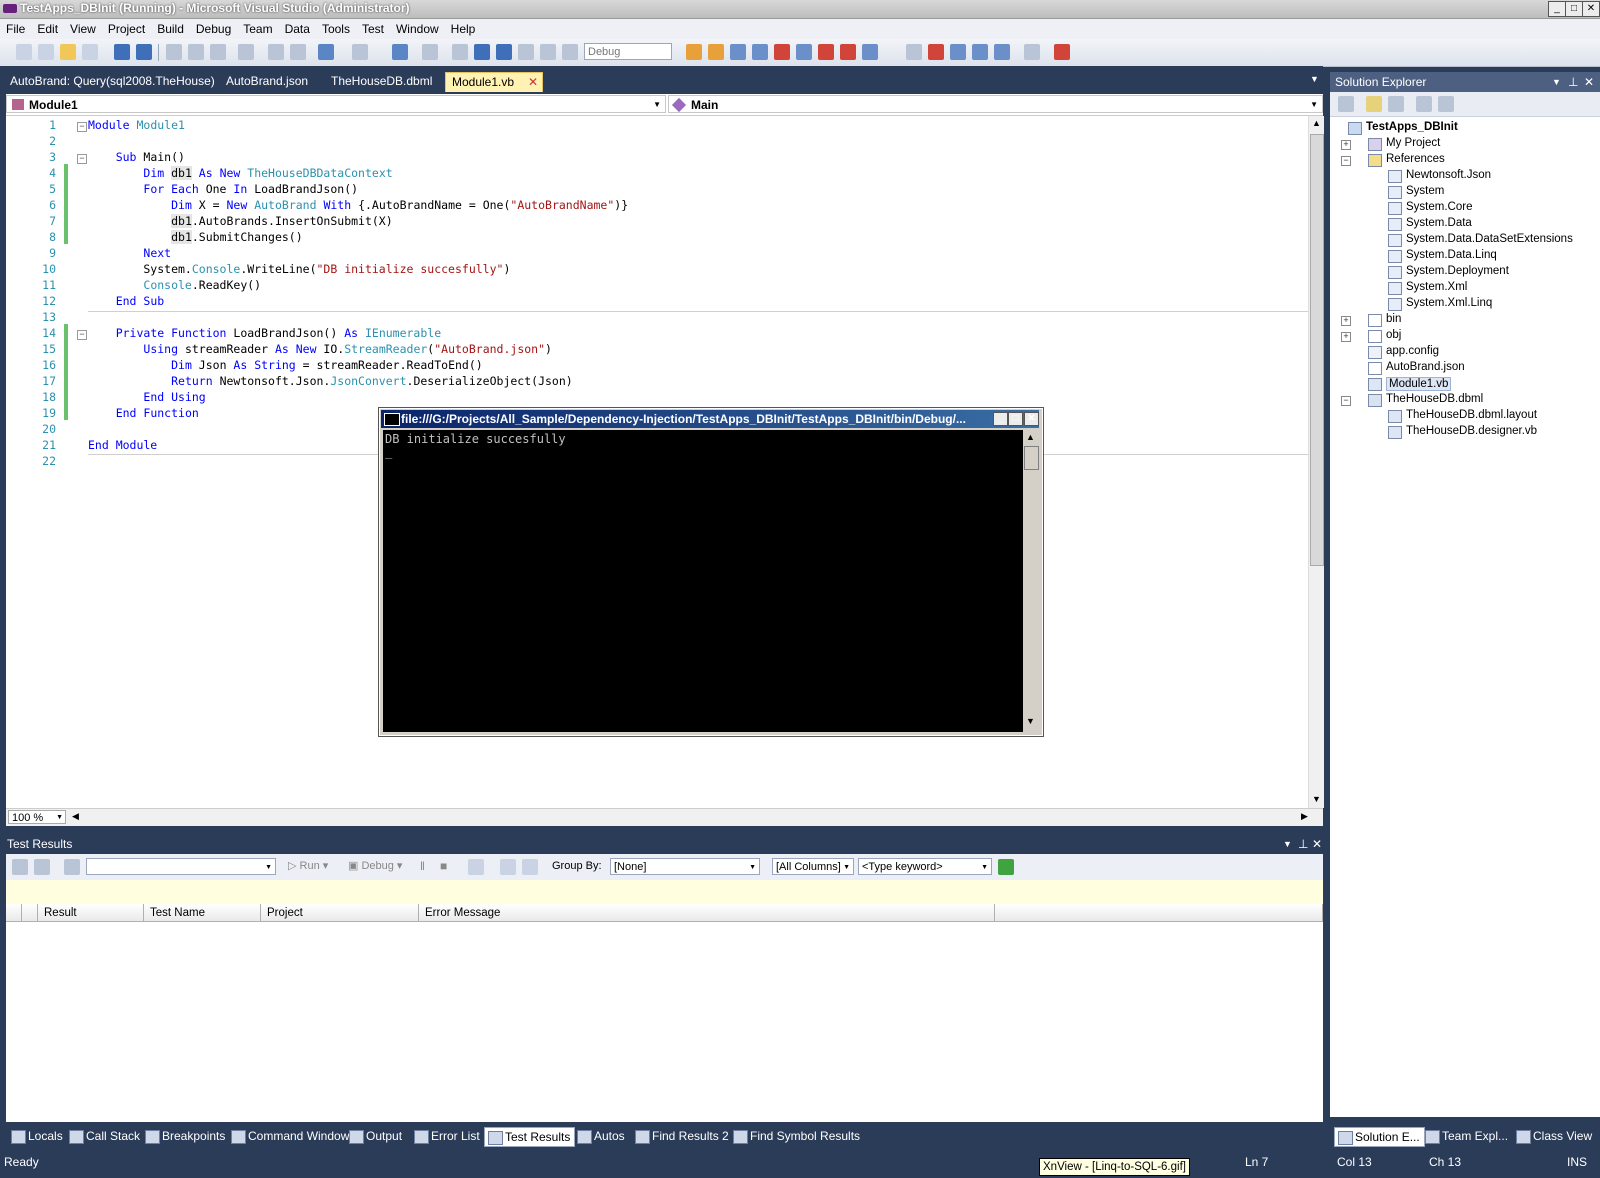 The height and width of the screenshot is (1178, 1600). I want to click on tab-module1-vb: Module1.vb ✕, so click(494, 82).